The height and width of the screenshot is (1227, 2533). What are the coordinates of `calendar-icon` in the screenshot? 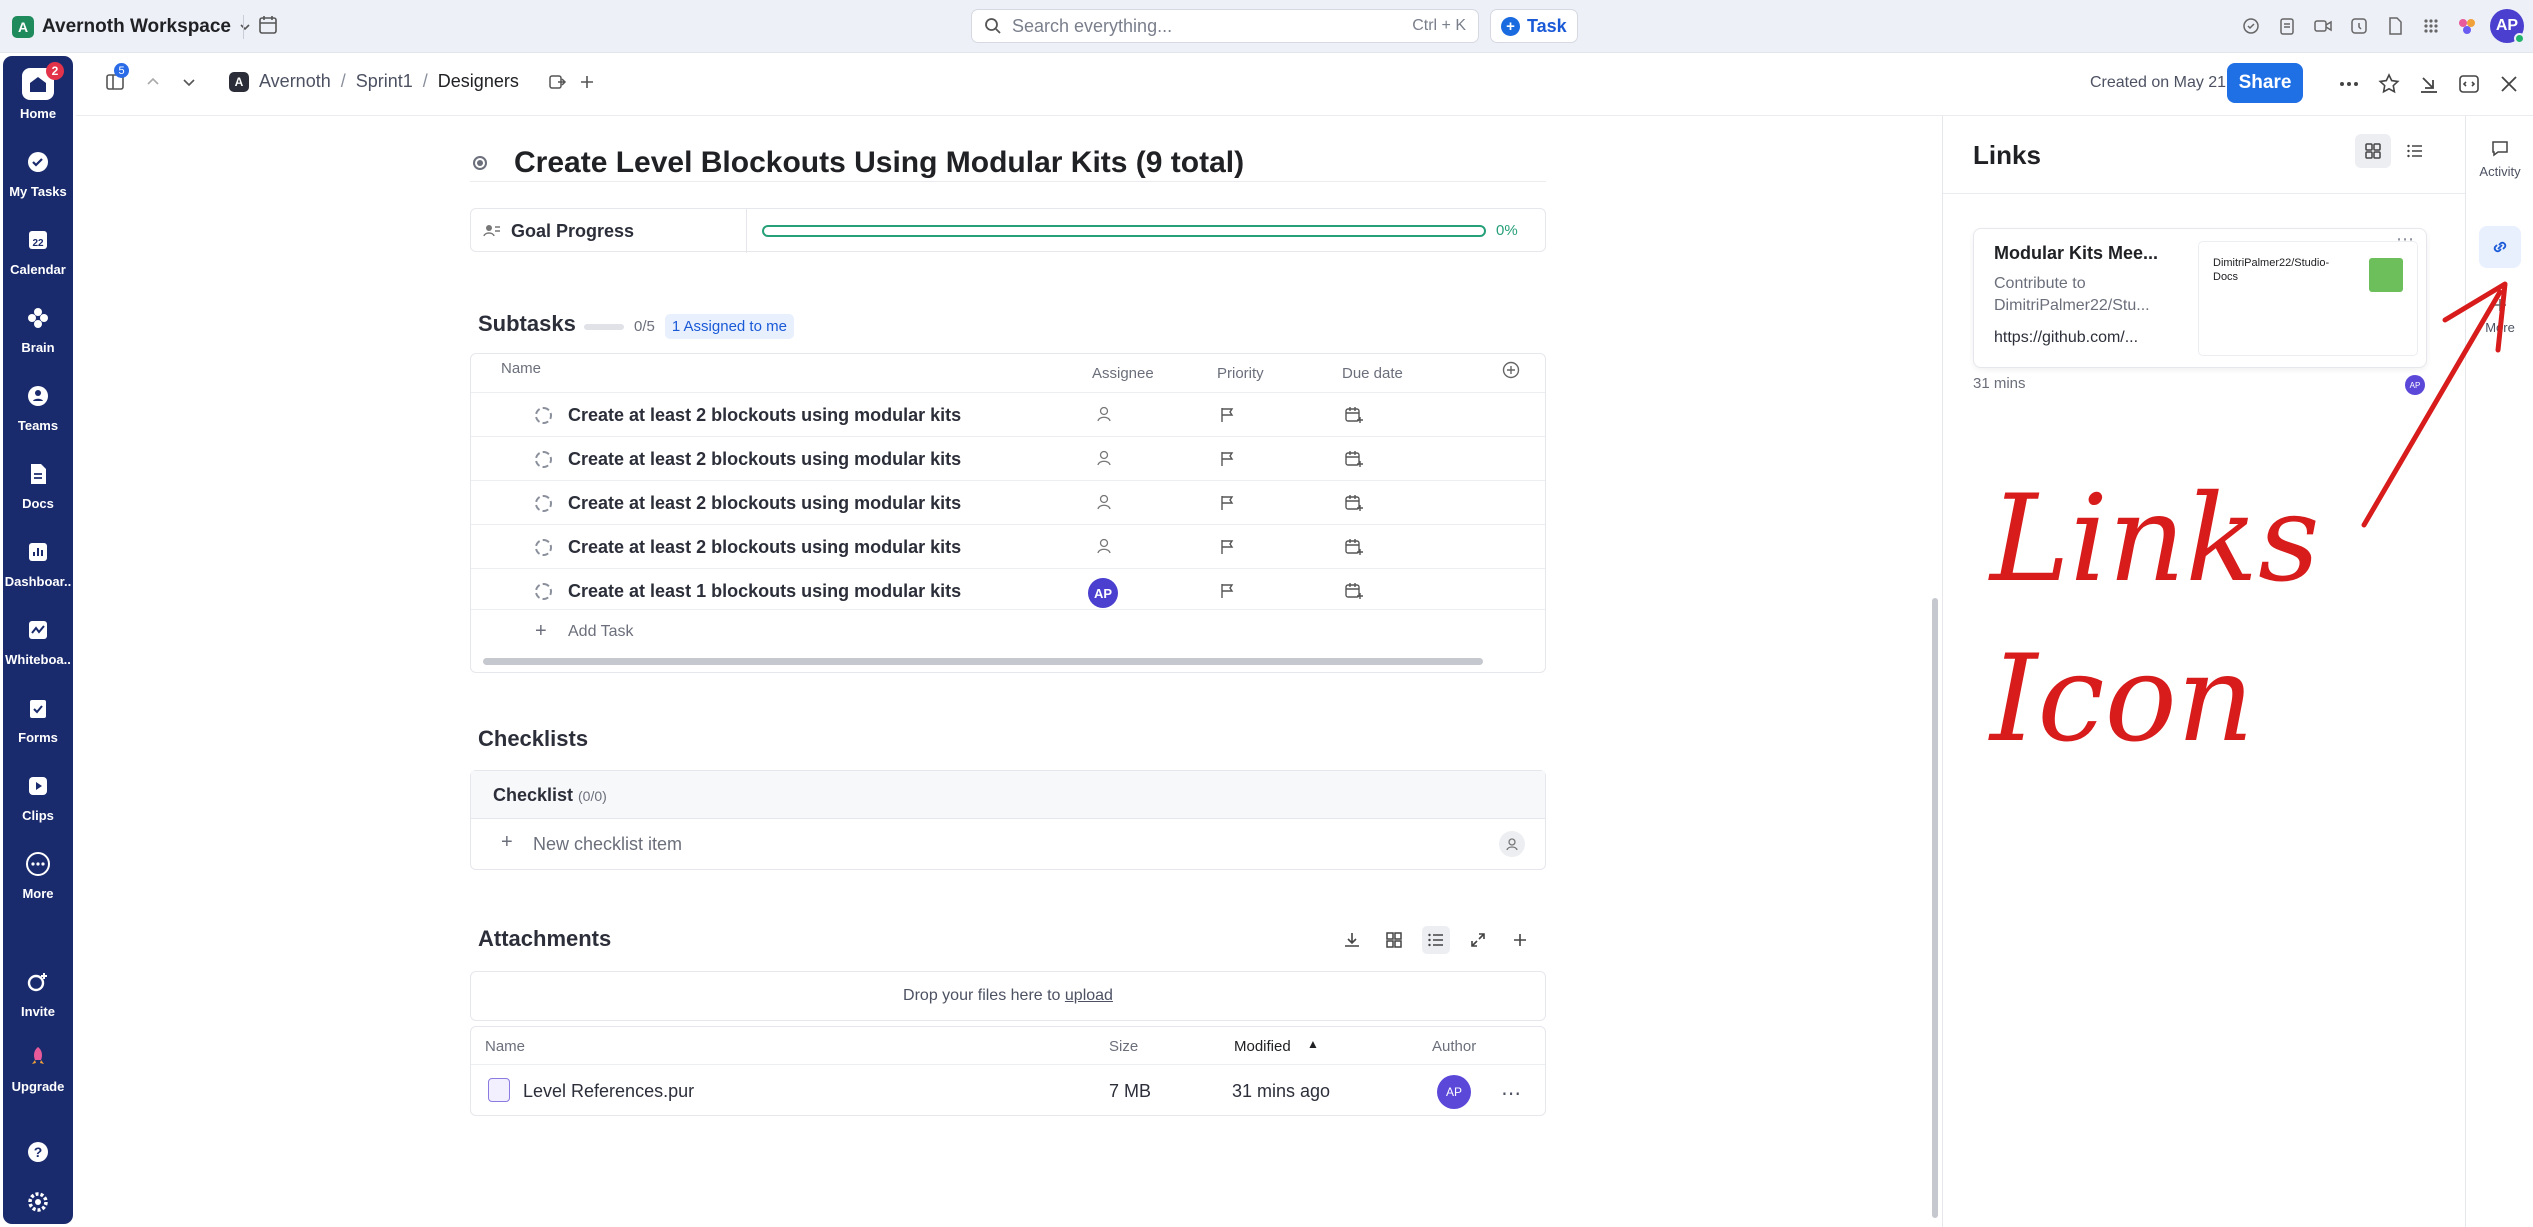 It's located at (268, 25).